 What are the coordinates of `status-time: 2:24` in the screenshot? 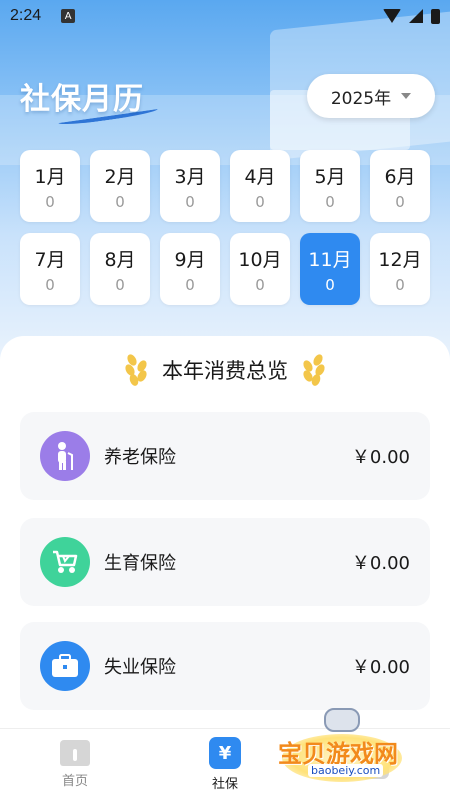 It's located at (26, 15).